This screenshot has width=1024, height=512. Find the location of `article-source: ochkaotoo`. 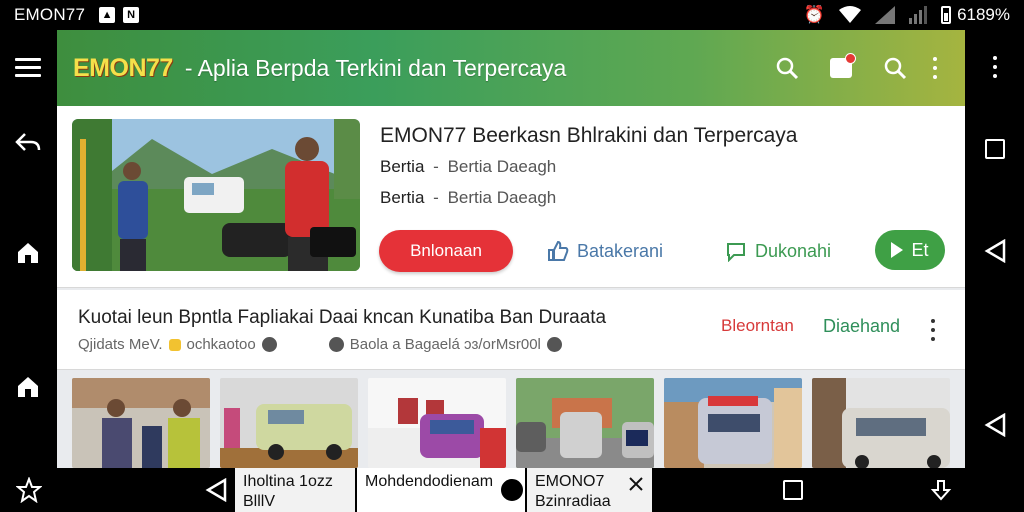

article-source: ochkaotoo is located at coordinates (221, 344).